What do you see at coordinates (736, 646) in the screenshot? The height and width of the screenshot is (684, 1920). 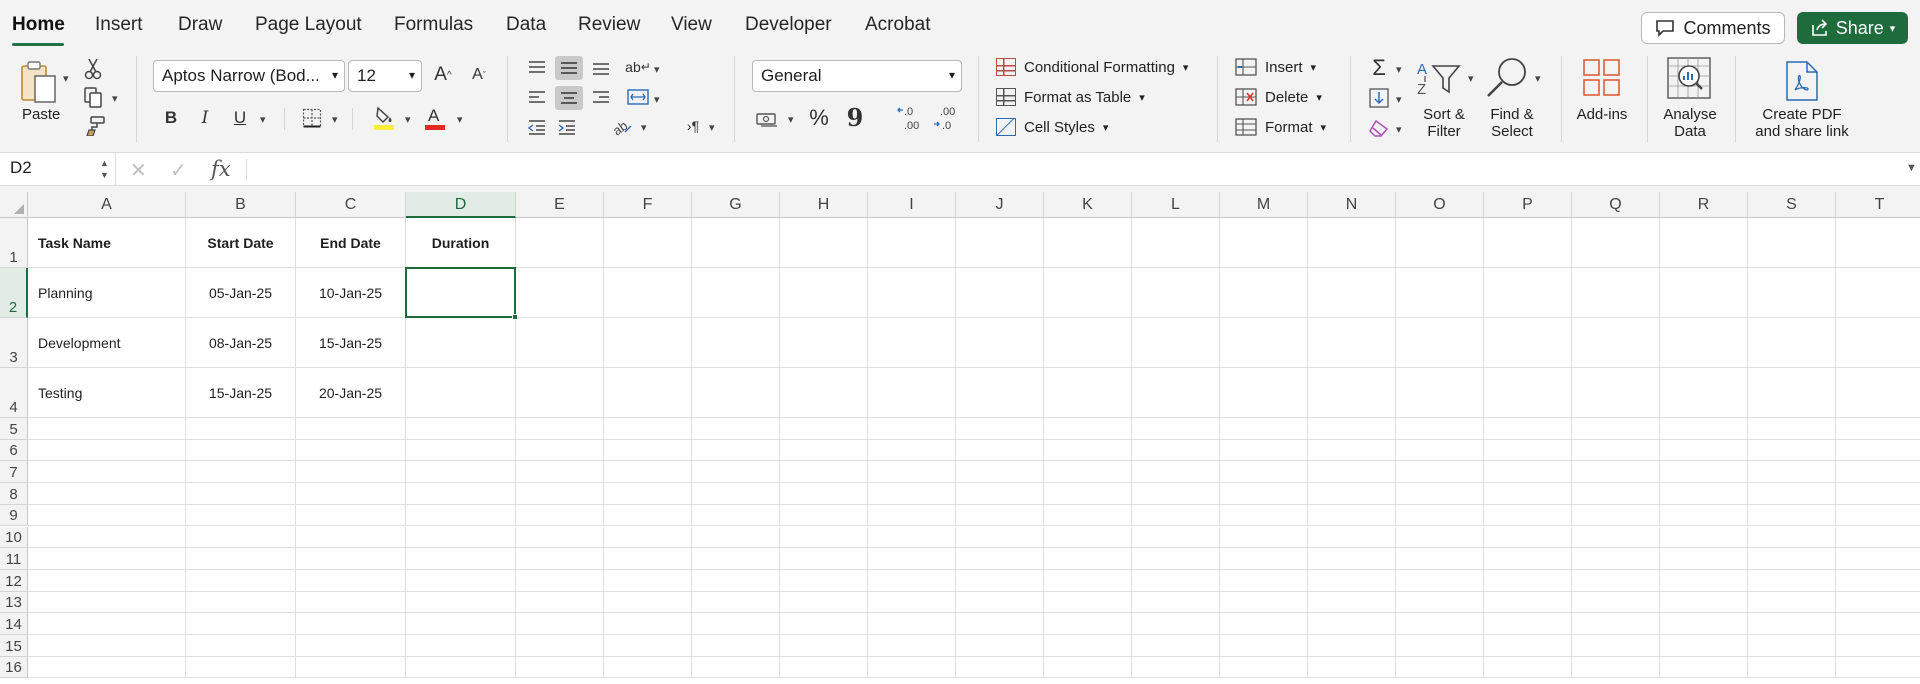 I see `cell-g15` at bounding box center [736, 646].